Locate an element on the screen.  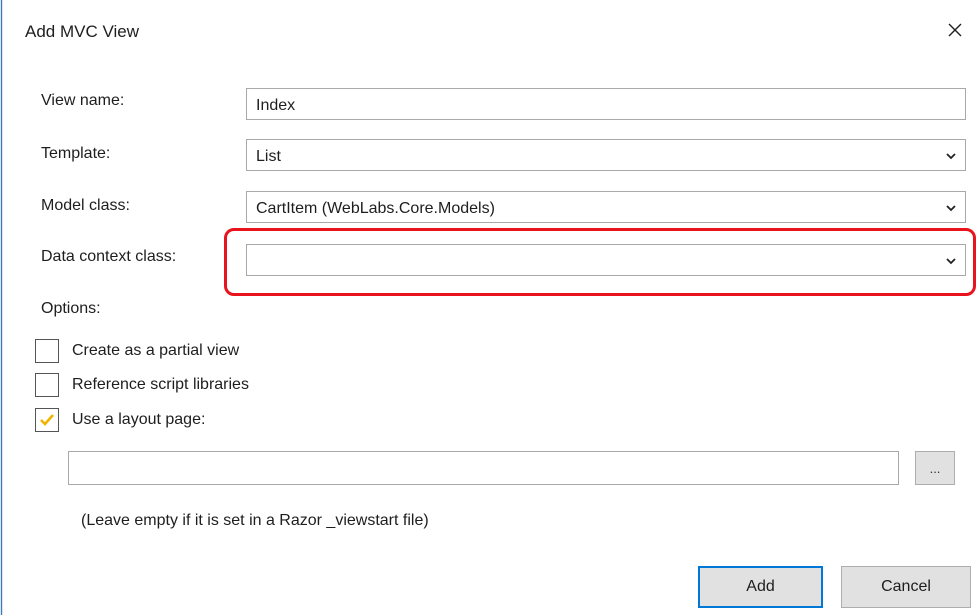
checkmark-icon is located at coordinates (47, 420).